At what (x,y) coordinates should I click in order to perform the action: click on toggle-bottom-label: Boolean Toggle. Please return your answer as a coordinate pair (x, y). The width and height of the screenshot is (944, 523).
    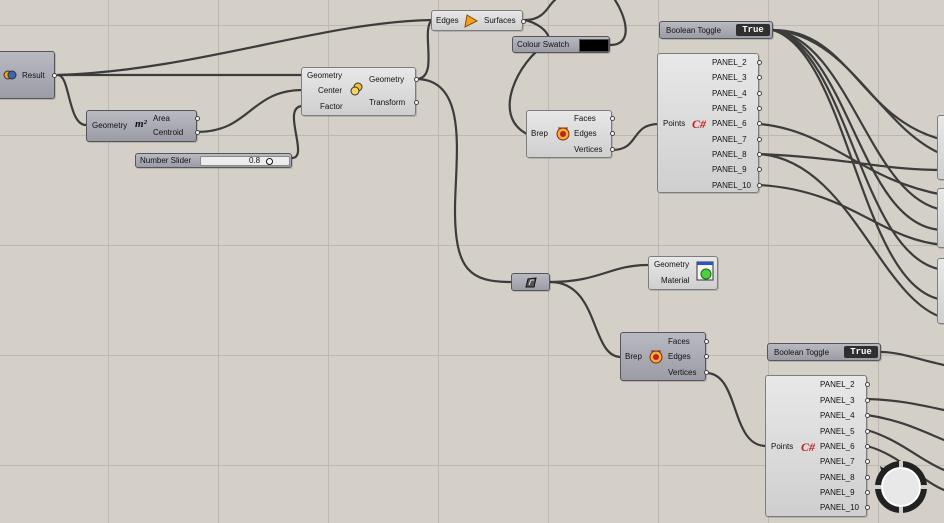
    Looking at the image, I should click on (802, 352).